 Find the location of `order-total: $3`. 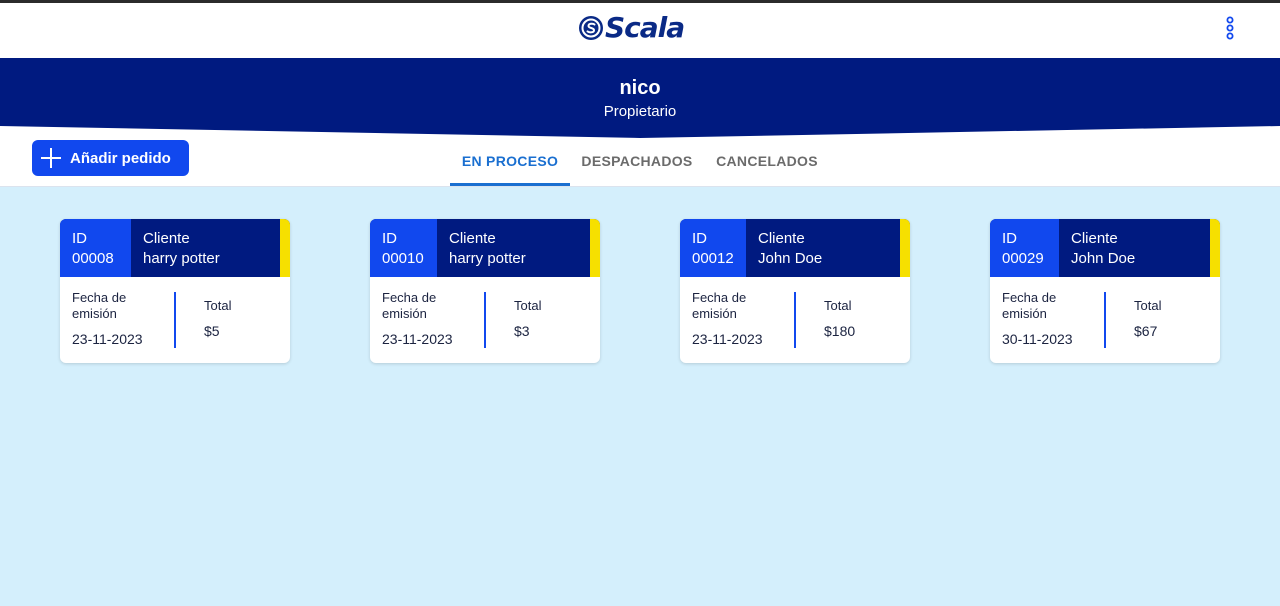

order-total: $3 is located at coordinates (522, 331).